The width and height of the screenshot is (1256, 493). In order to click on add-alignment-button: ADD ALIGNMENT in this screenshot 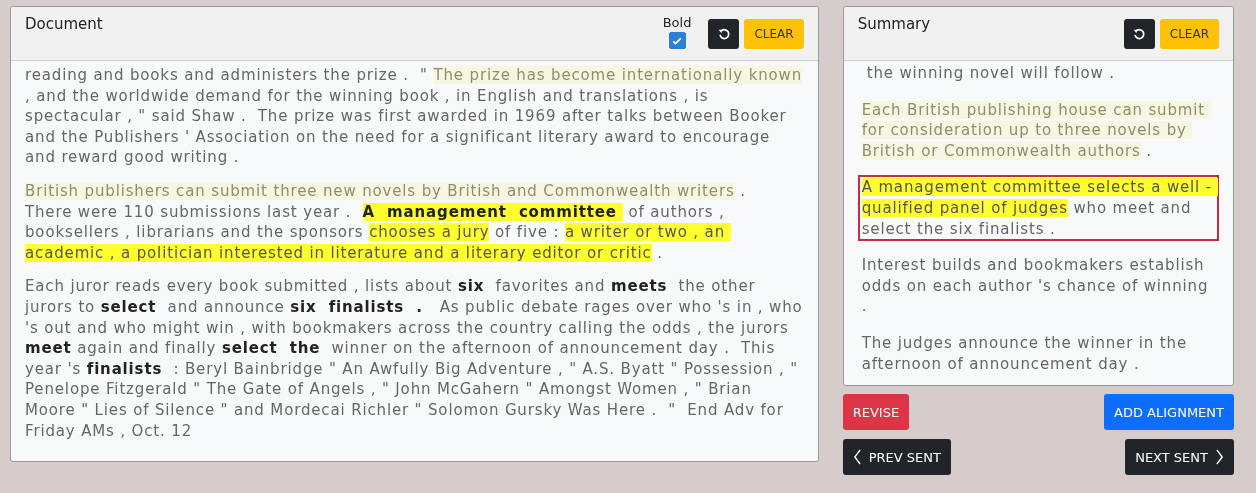, I will do `click(1169, 412)`.